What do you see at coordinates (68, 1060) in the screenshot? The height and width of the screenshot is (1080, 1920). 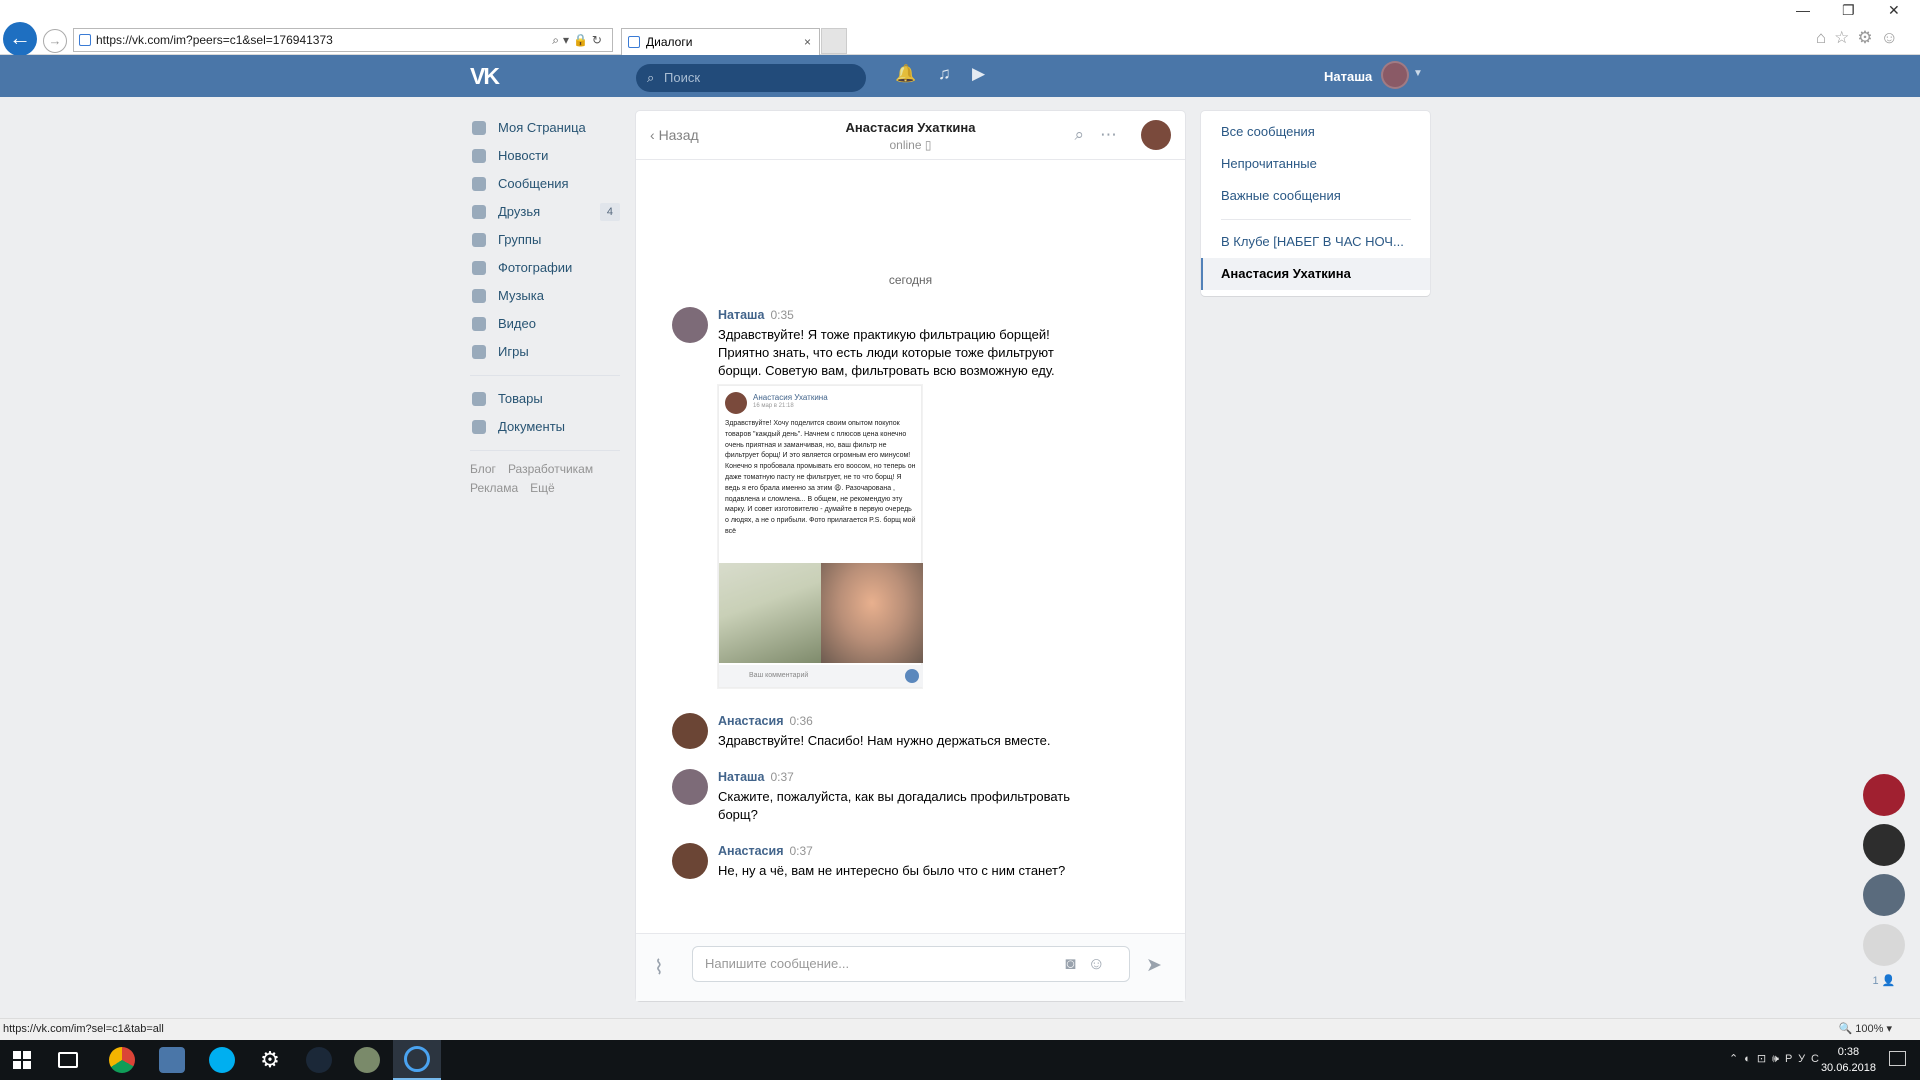 I see `task-view-icon` at bounding box center [68, 1060].